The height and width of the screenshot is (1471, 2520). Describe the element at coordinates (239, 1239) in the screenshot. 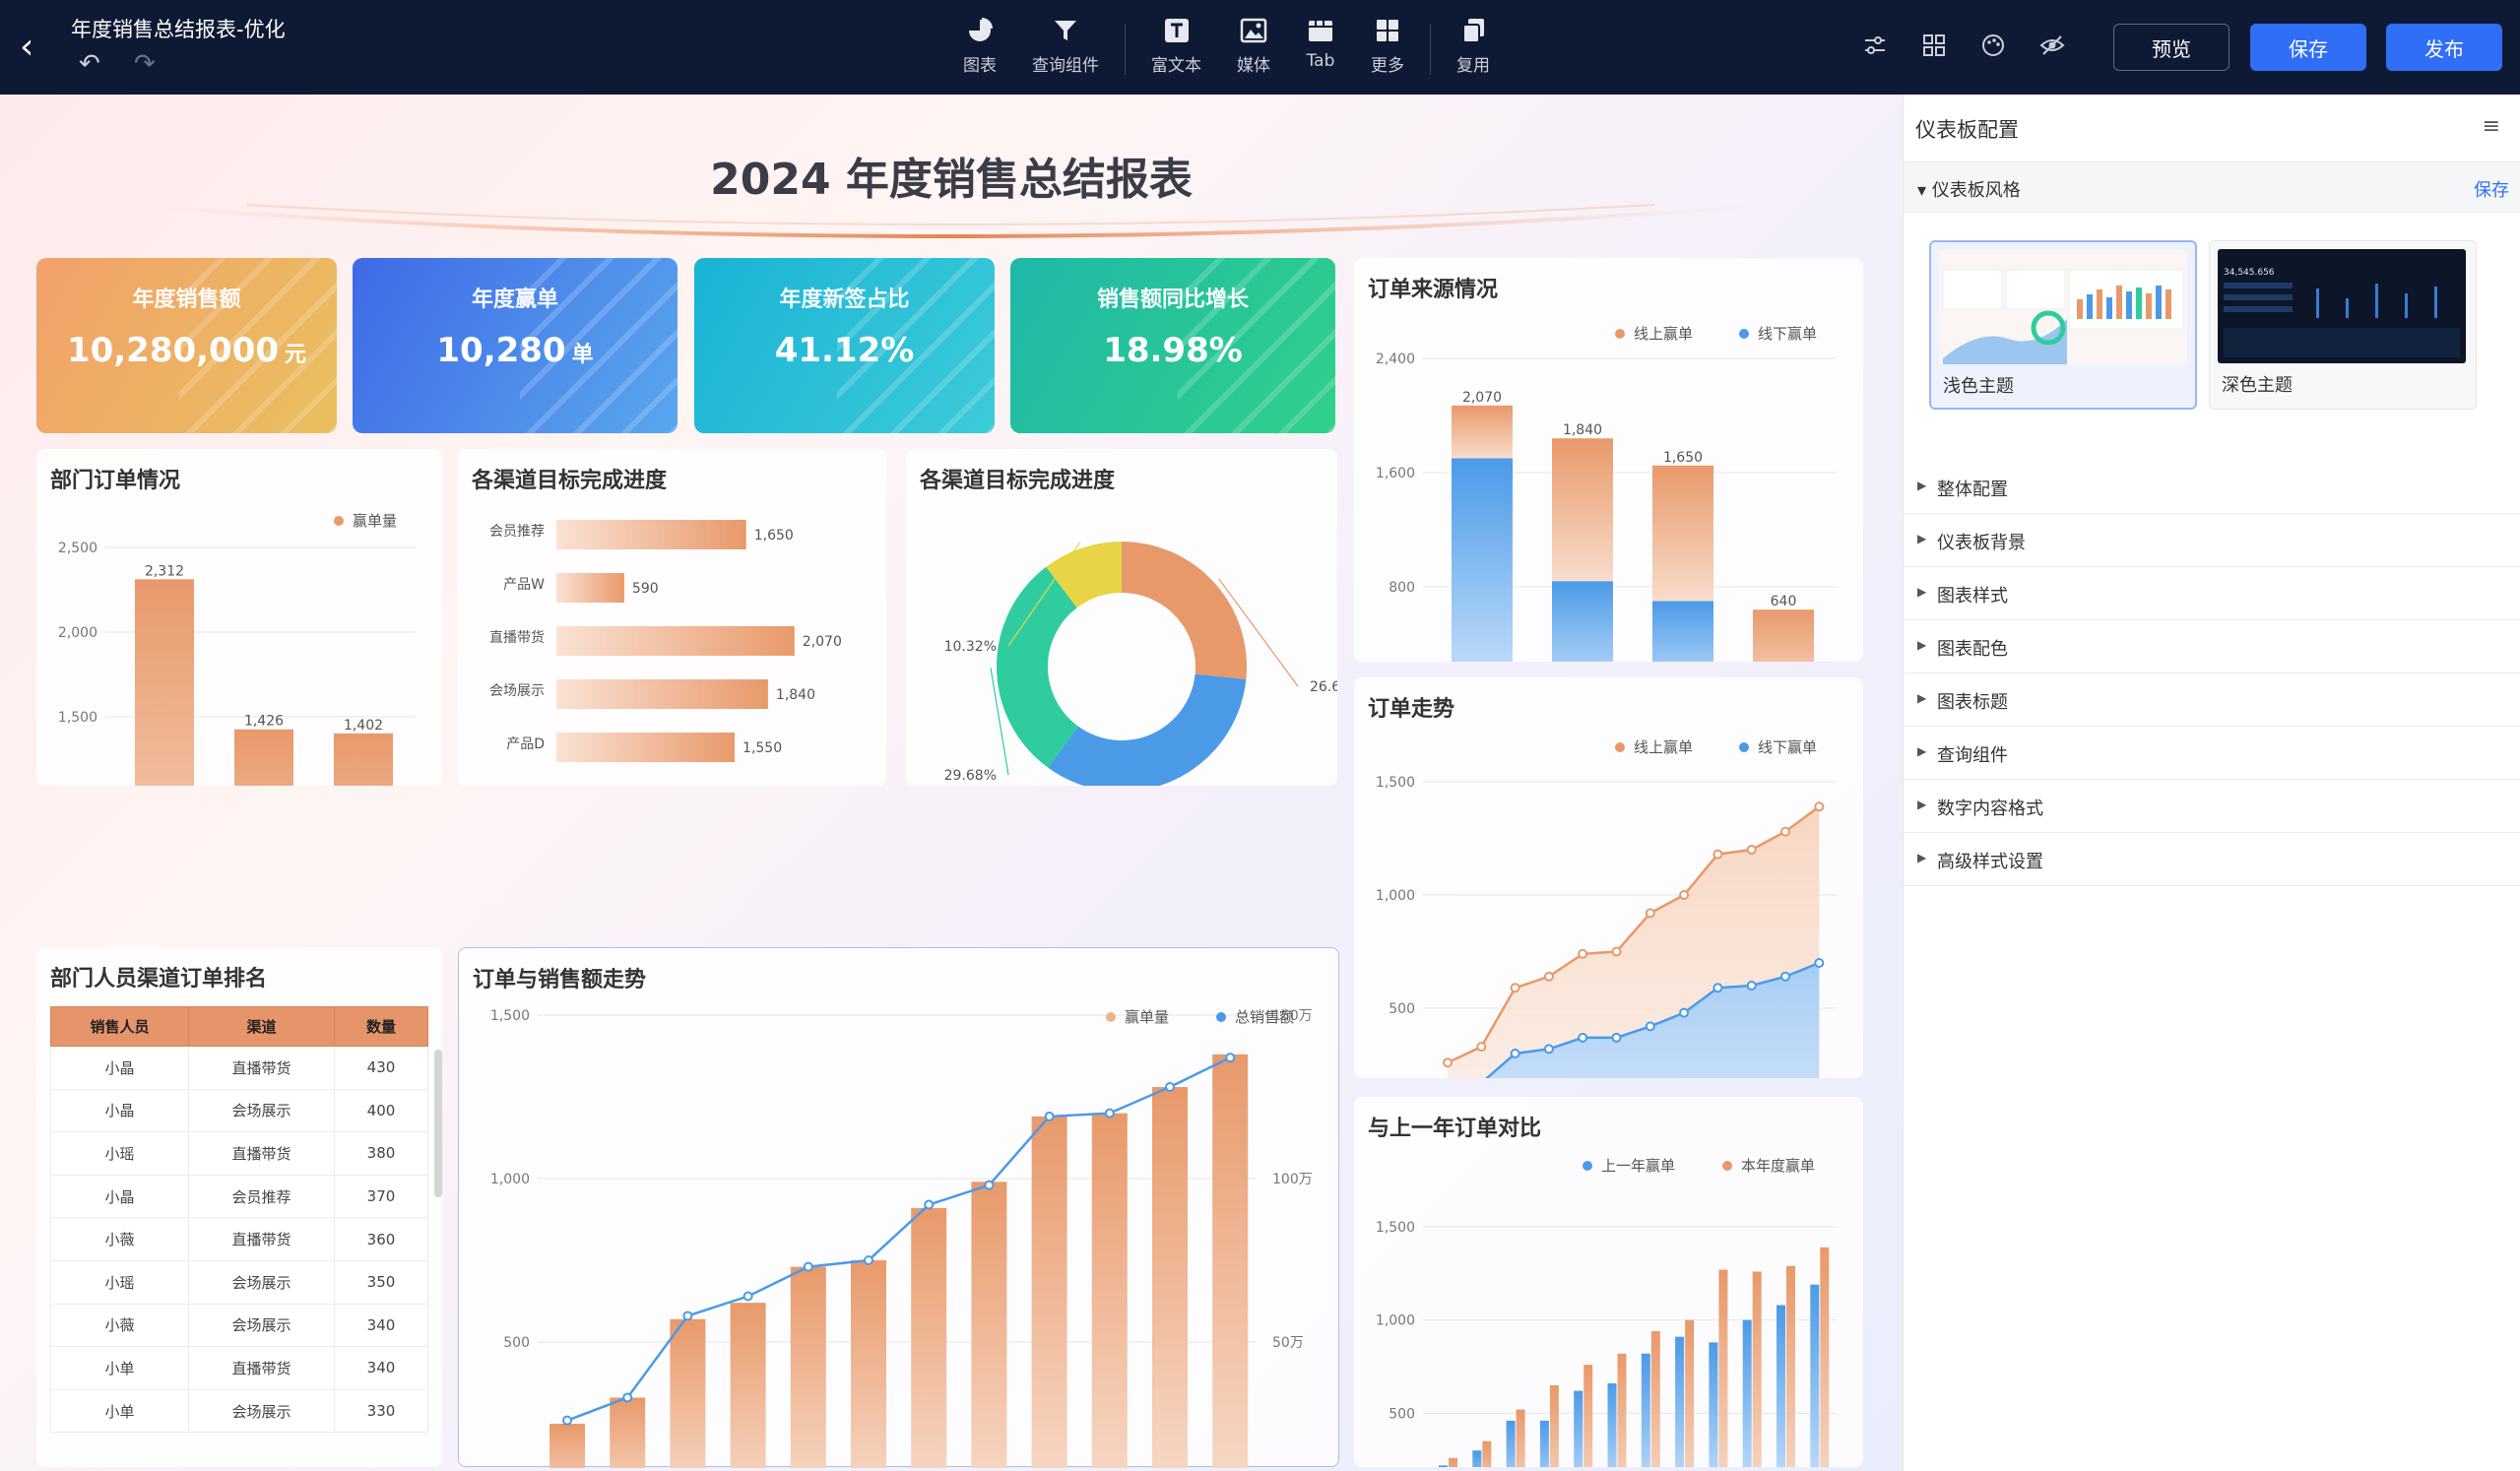

I see `table-row: 小薇 直播带货 360` at that location.